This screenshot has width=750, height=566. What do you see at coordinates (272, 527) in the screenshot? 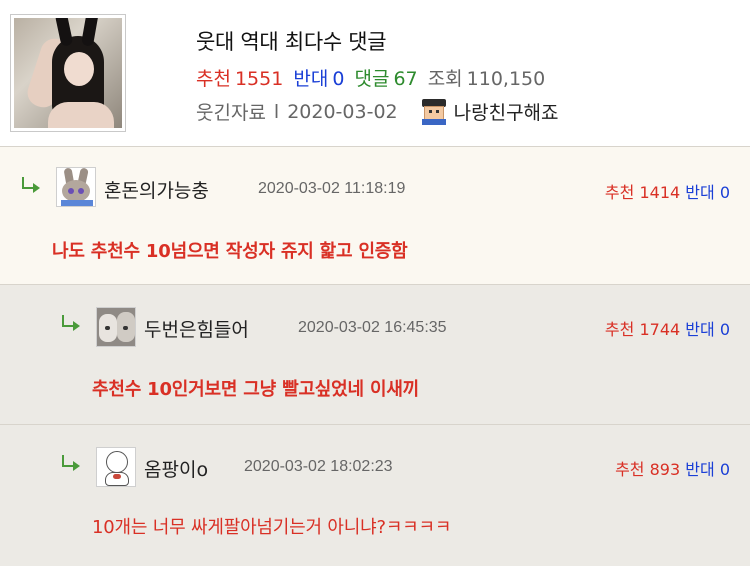
I see `comment-text: 10개는 너무 싸게팔아넘기는거 아니냐?ㅋㅋㅋㅋ` at bounding box center [272, 527].